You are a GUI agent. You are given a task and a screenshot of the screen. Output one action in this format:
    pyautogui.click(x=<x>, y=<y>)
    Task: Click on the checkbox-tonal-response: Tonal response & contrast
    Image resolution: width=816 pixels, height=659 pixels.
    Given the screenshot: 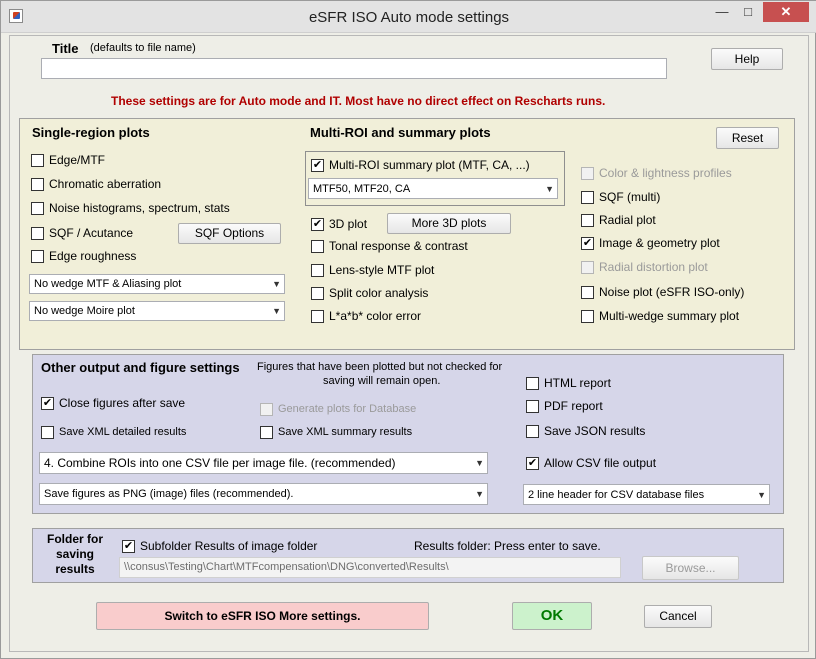 What is the action you would take?
    pyautogui.click(x=389, y=246)
    